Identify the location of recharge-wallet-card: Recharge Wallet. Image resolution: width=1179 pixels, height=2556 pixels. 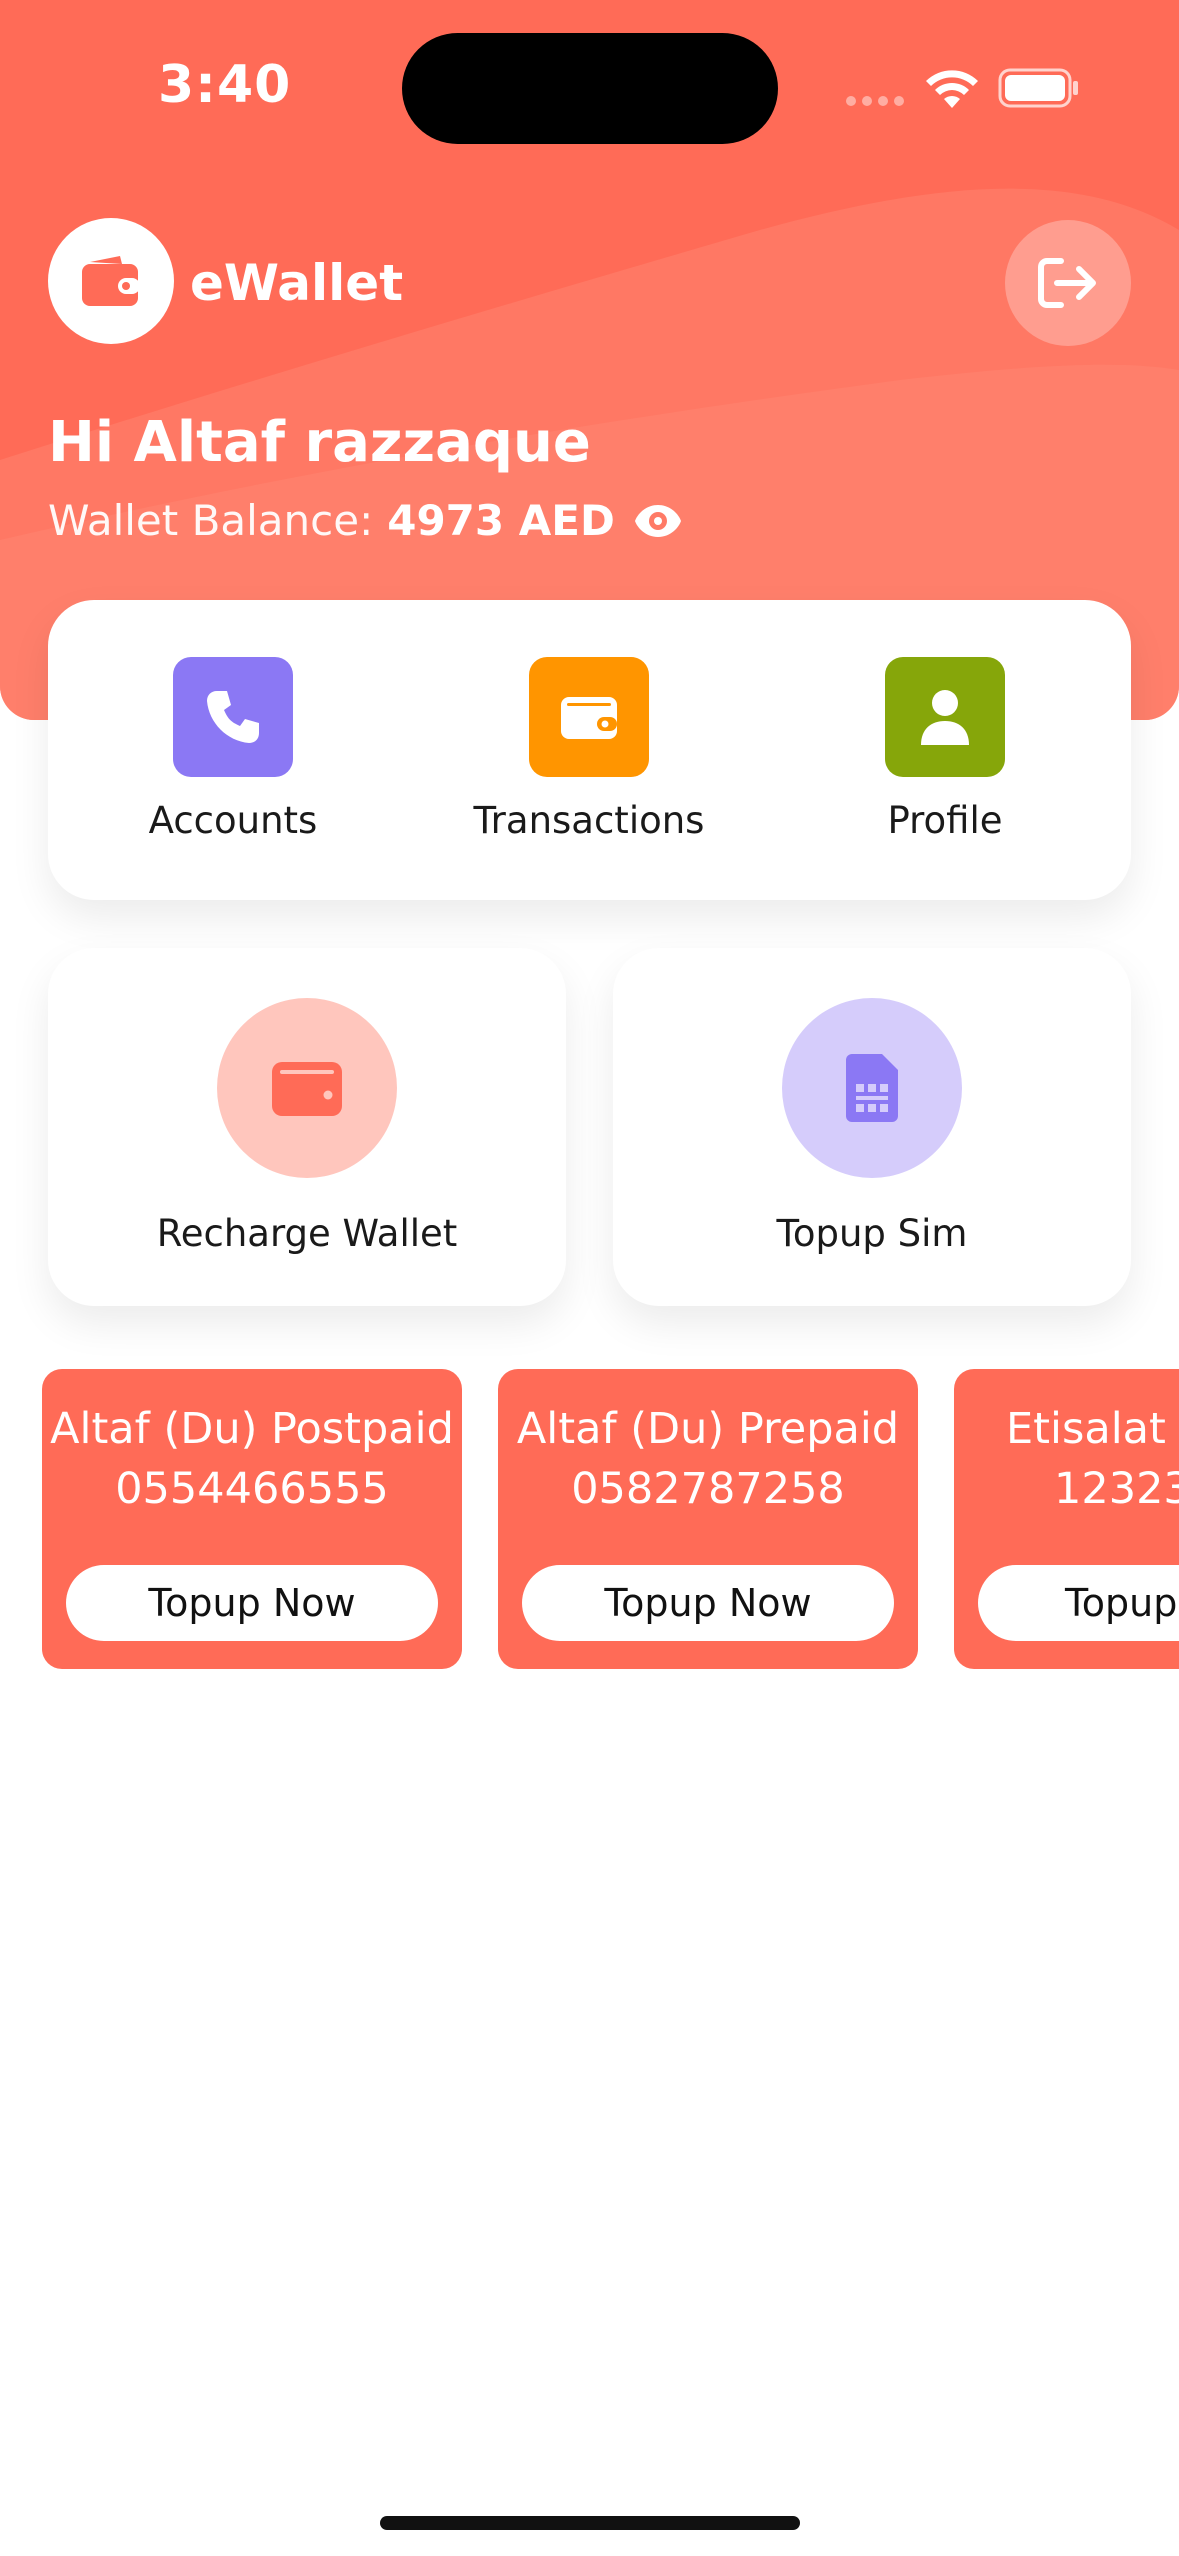
(307, 1127).